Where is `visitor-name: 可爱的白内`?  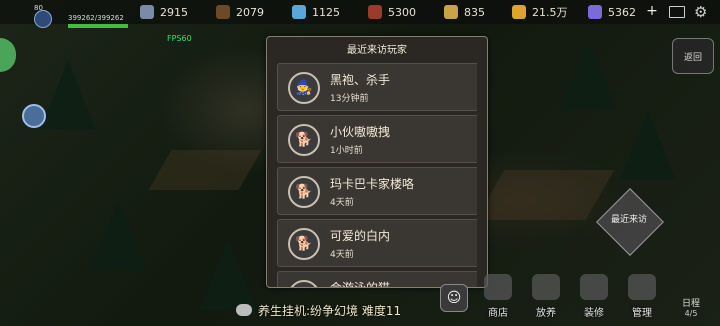
visitor-name: 可爱的白内 is located at coordinates (360, 236).